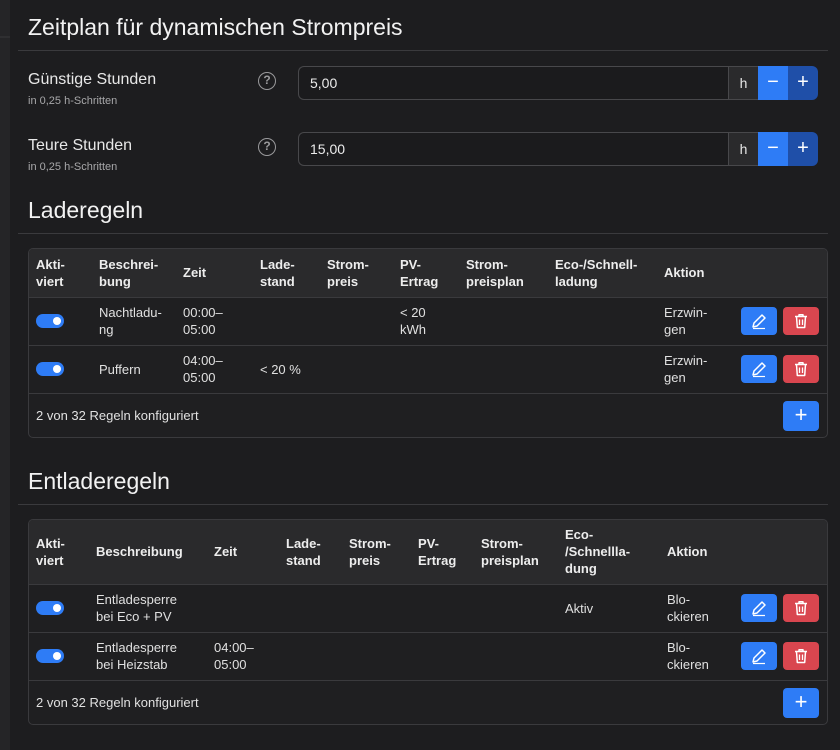  What do you see at coordinates (801, 703) in the screenshot?
I see `add-discharge-rule-button: +` at bounding box center [801, 703].